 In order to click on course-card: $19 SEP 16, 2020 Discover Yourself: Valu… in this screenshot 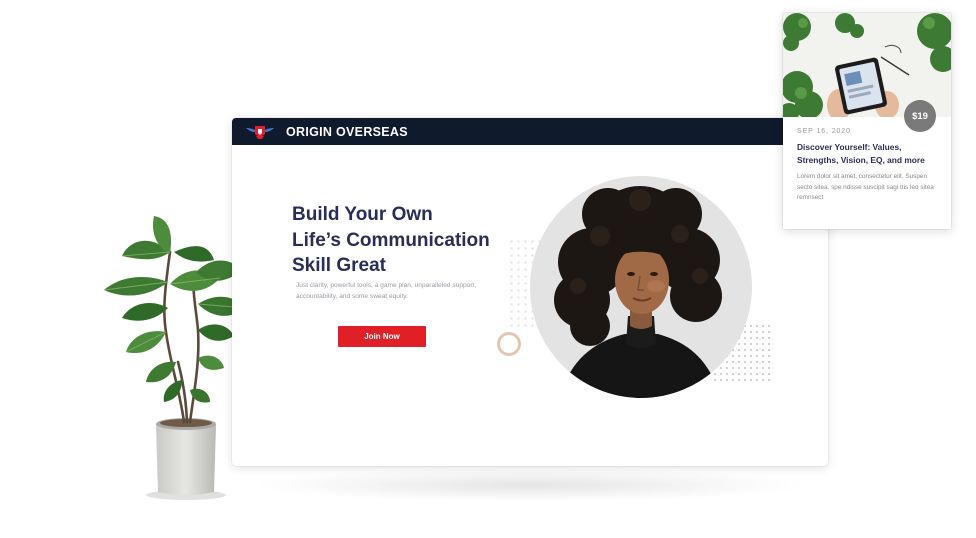, I will do `click(867, 121)`.